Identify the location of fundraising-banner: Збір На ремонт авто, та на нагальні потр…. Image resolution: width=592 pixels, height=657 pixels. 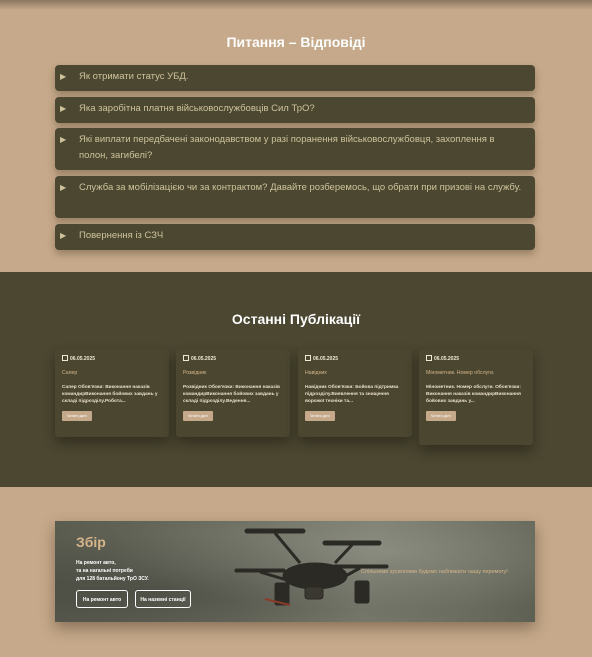
(295, 571).